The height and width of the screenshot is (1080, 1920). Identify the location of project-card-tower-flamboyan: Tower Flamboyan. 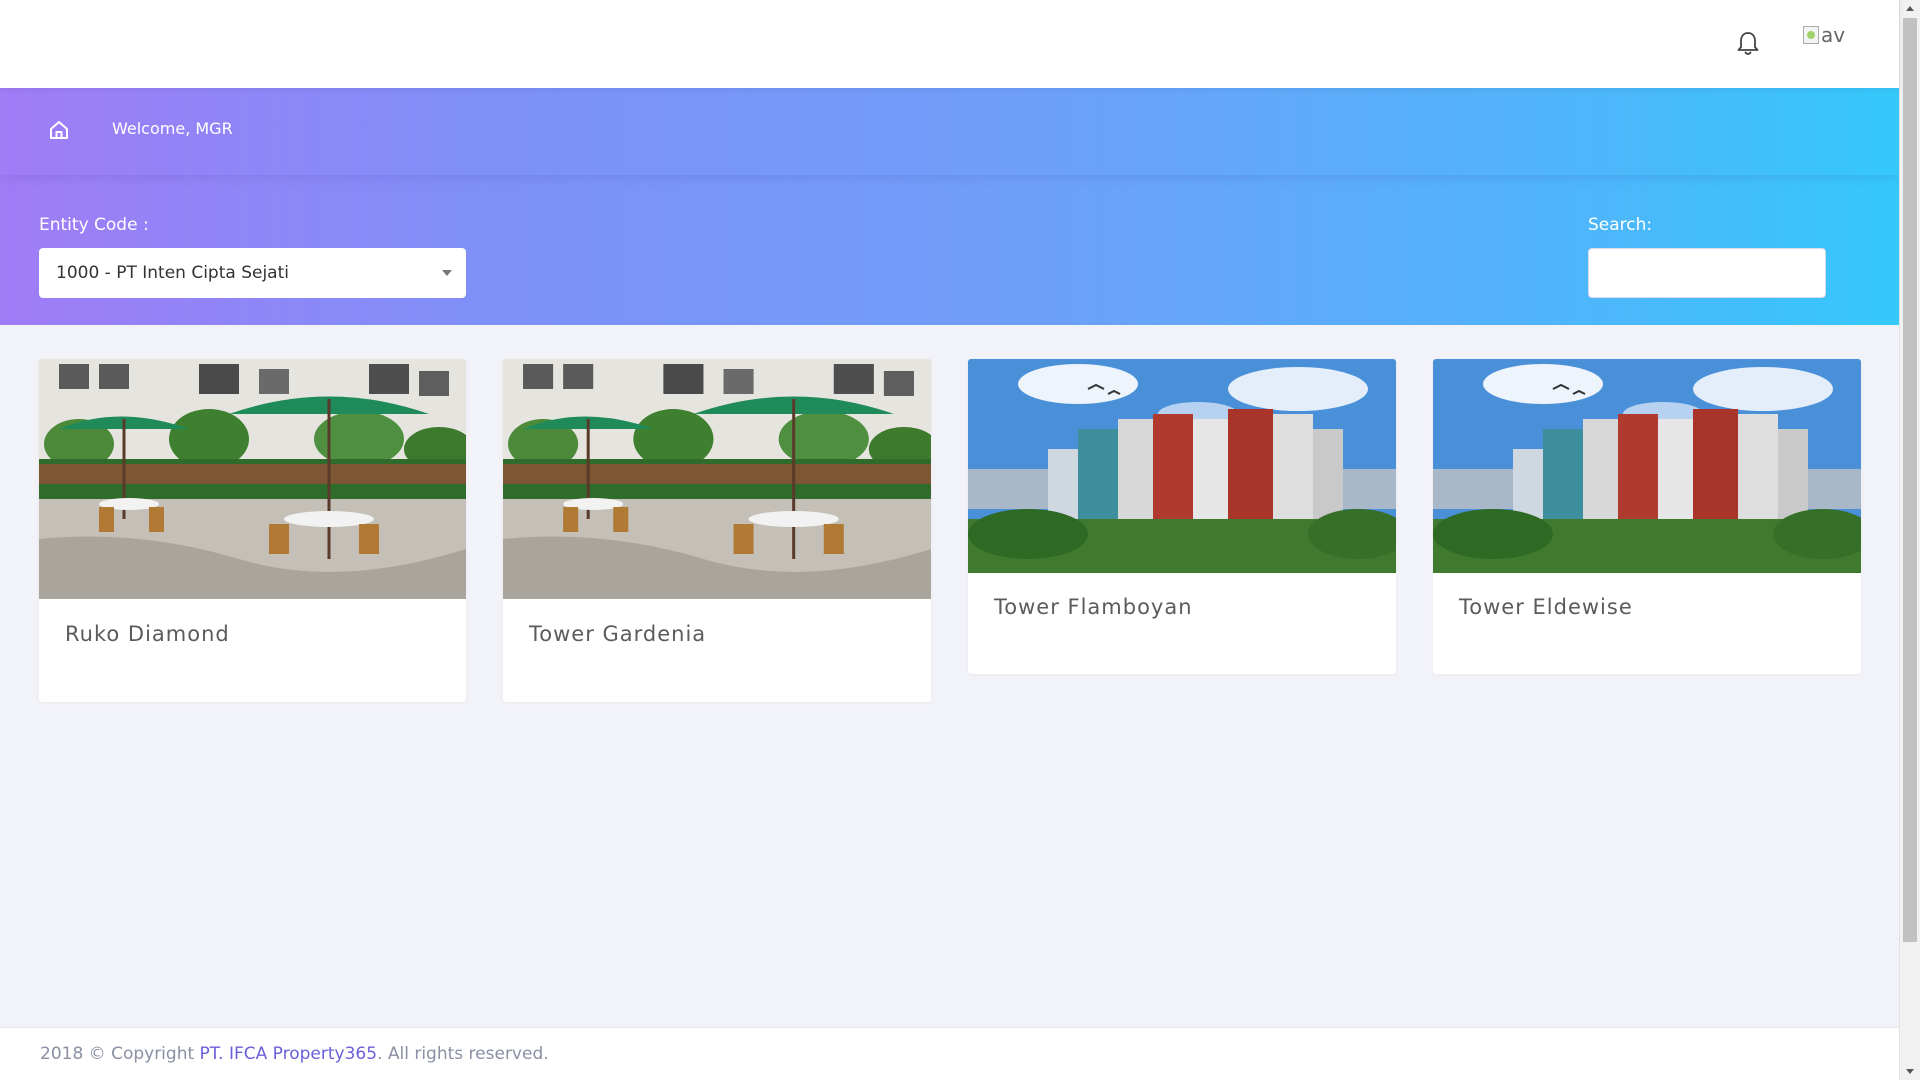
(1182, 516).